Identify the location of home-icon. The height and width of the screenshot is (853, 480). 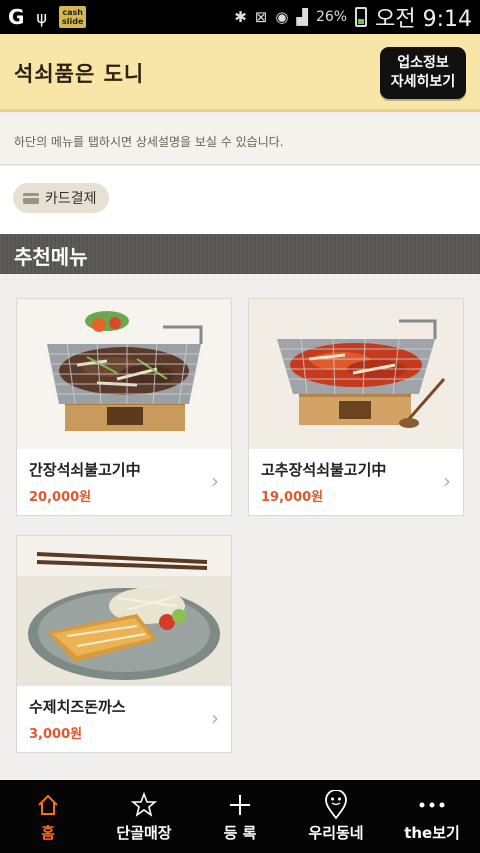
(48, 805).